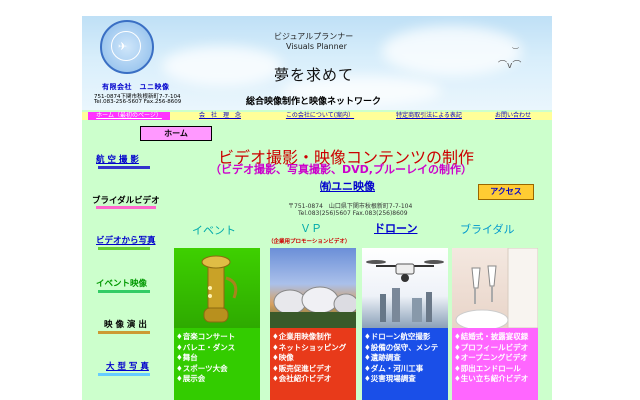 The height and width of the screenshot is (400, 640). What do you see at coordinates (219, 289) in the screenshot?
I see `tuba-icon` at bounding box center [219, 289].